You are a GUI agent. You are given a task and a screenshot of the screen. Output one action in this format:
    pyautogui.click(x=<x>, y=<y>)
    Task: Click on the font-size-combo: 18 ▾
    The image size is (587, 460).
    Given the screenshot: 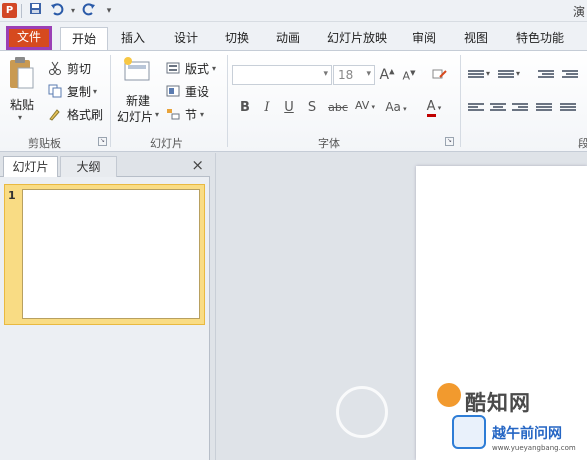 What is the action you would take?
    pyautogui.click(x=354, y=75)
    